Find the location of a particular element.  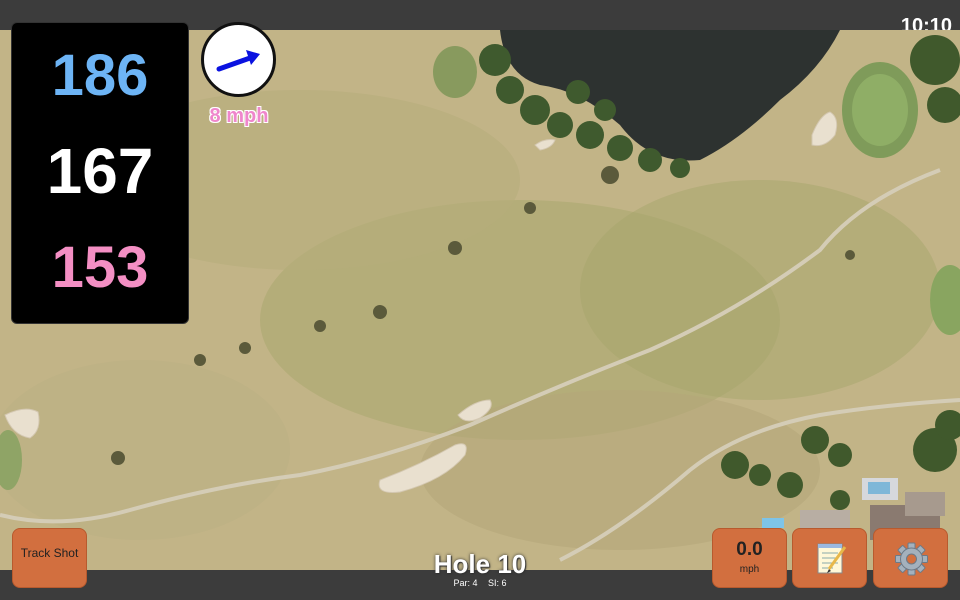

wind-arrow-icon is located at coordinates (238, 61).